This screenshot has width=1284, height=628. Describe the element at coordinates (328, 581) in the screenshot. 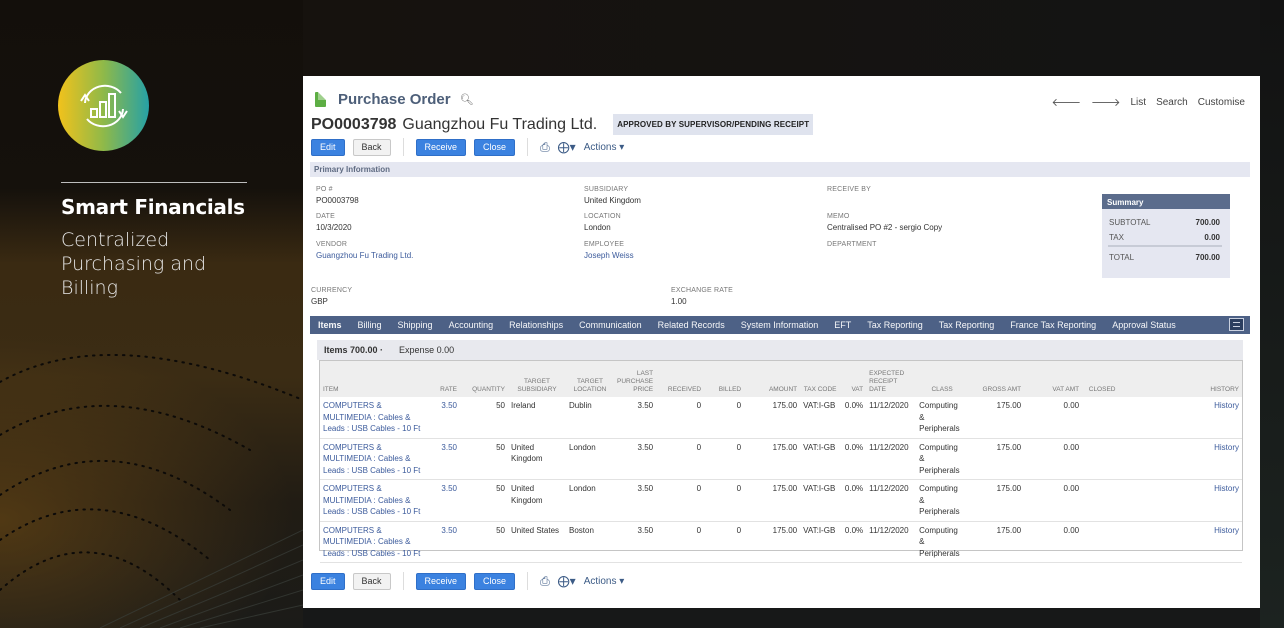

I see `edit-button-bottom: Edit` at that location.